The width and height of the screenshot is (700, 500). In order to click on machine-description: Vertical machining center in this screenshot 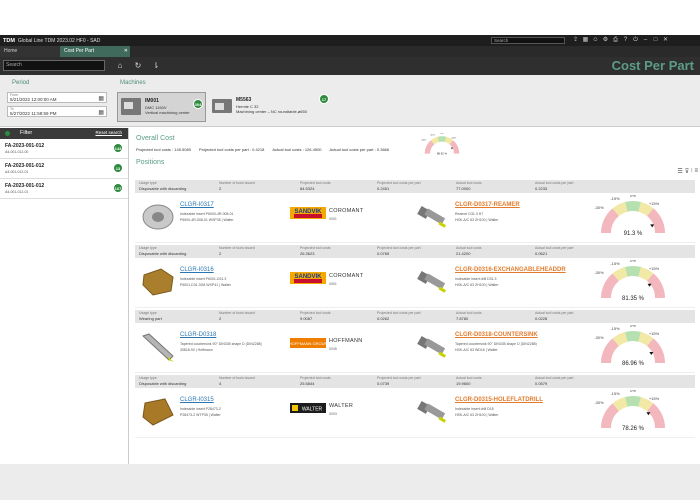, I will do `click(167, 112)`.